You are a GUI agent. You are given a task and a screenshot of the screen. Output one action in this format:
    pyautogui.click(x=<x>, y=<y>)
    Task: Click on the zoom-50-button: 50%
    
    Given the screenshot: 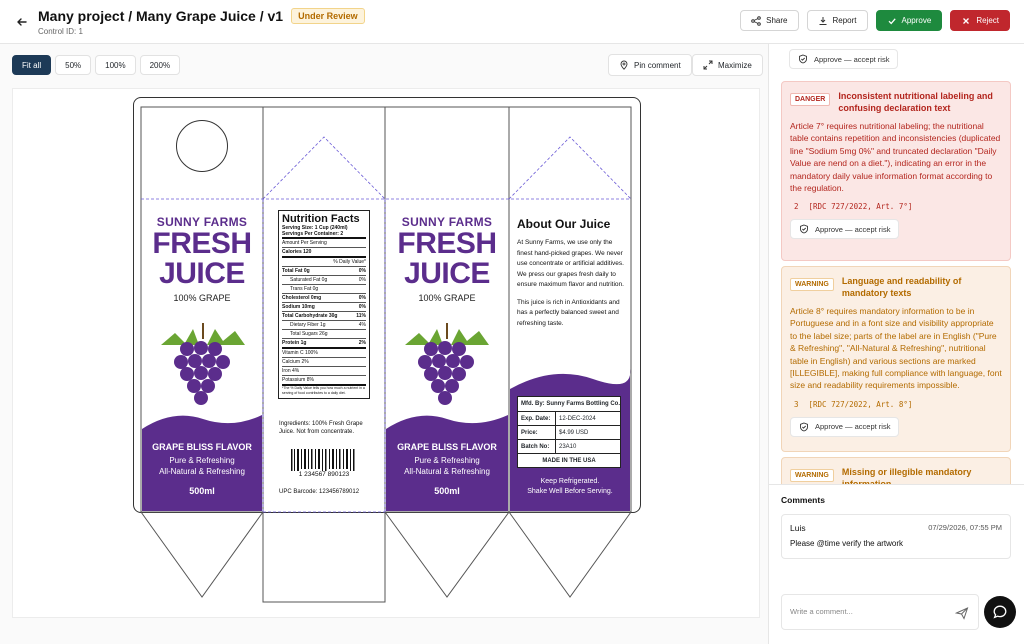 What is the action you would take?
    pyautogui.click(x=73, y=65)
    